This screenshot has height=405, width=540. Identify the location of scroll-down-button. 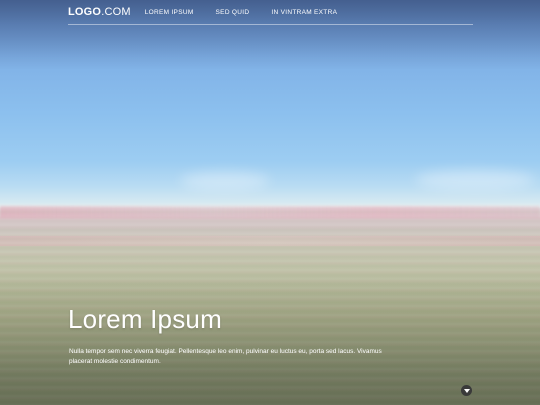
(466, 390).